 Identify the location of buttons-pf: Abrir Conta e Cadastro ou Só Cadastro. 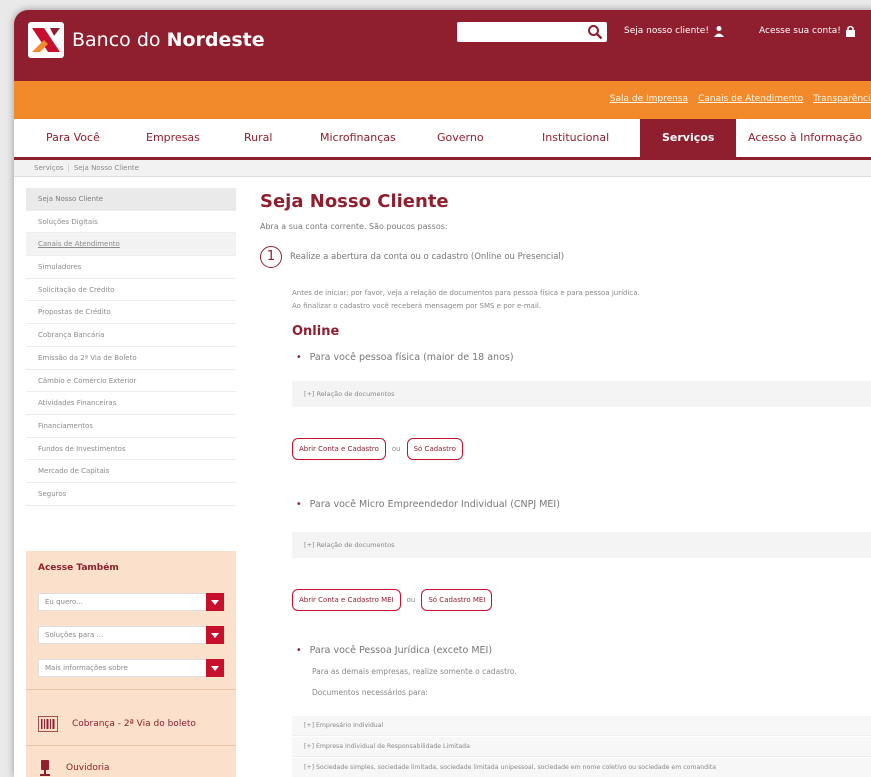
(377, 449).